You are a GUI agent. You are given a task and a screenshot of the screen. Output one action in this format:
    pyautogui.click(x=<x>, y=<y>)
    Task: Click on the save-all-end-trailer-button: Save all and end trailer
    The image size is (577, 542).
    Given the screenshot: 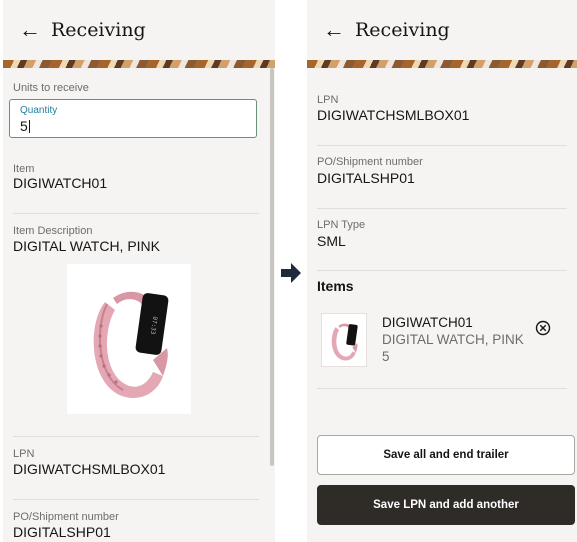 What is the action you would take?
    pyautogui.click(x=446, y=455)
    